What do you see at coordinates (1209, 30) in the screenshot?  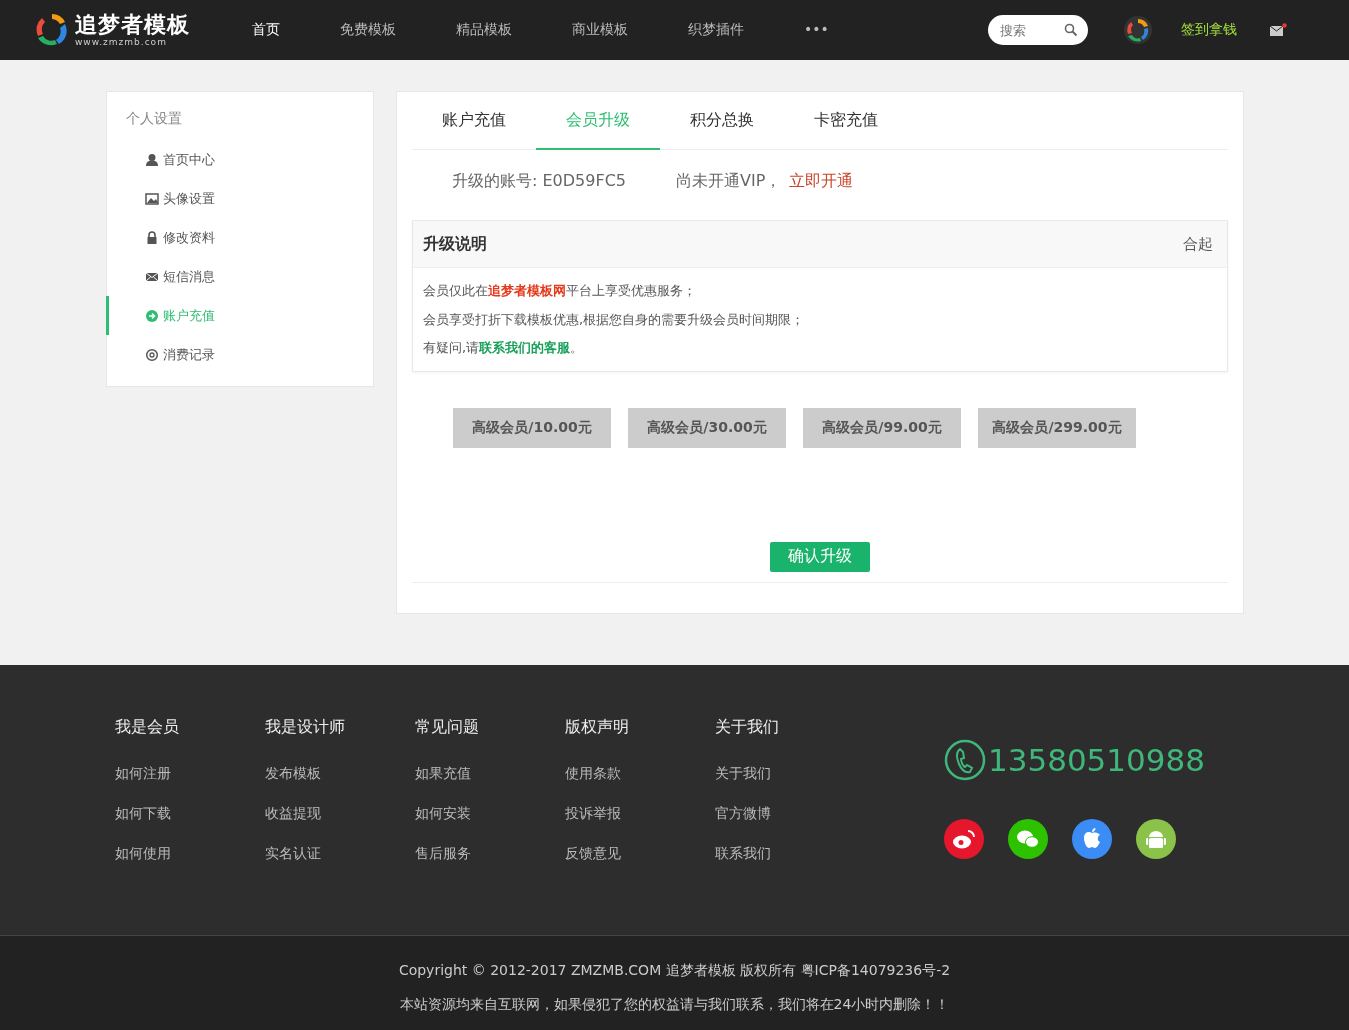 I see `signin-link: 签到拿钱` at bounding box center [1209, 30].